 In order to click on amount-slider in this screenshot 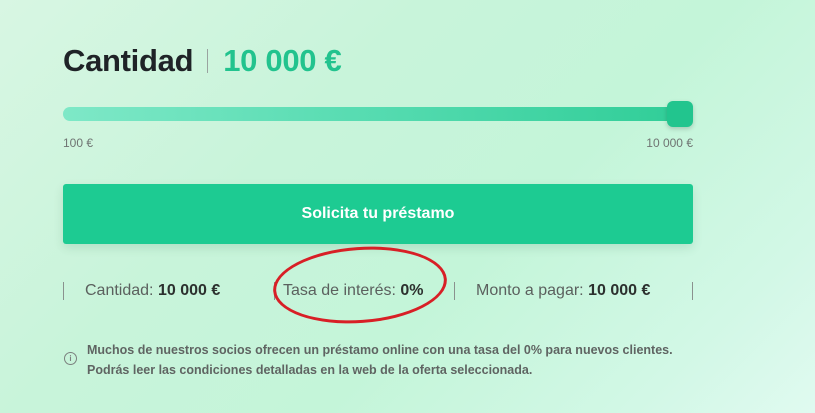, I will do `click(378, 114)`.